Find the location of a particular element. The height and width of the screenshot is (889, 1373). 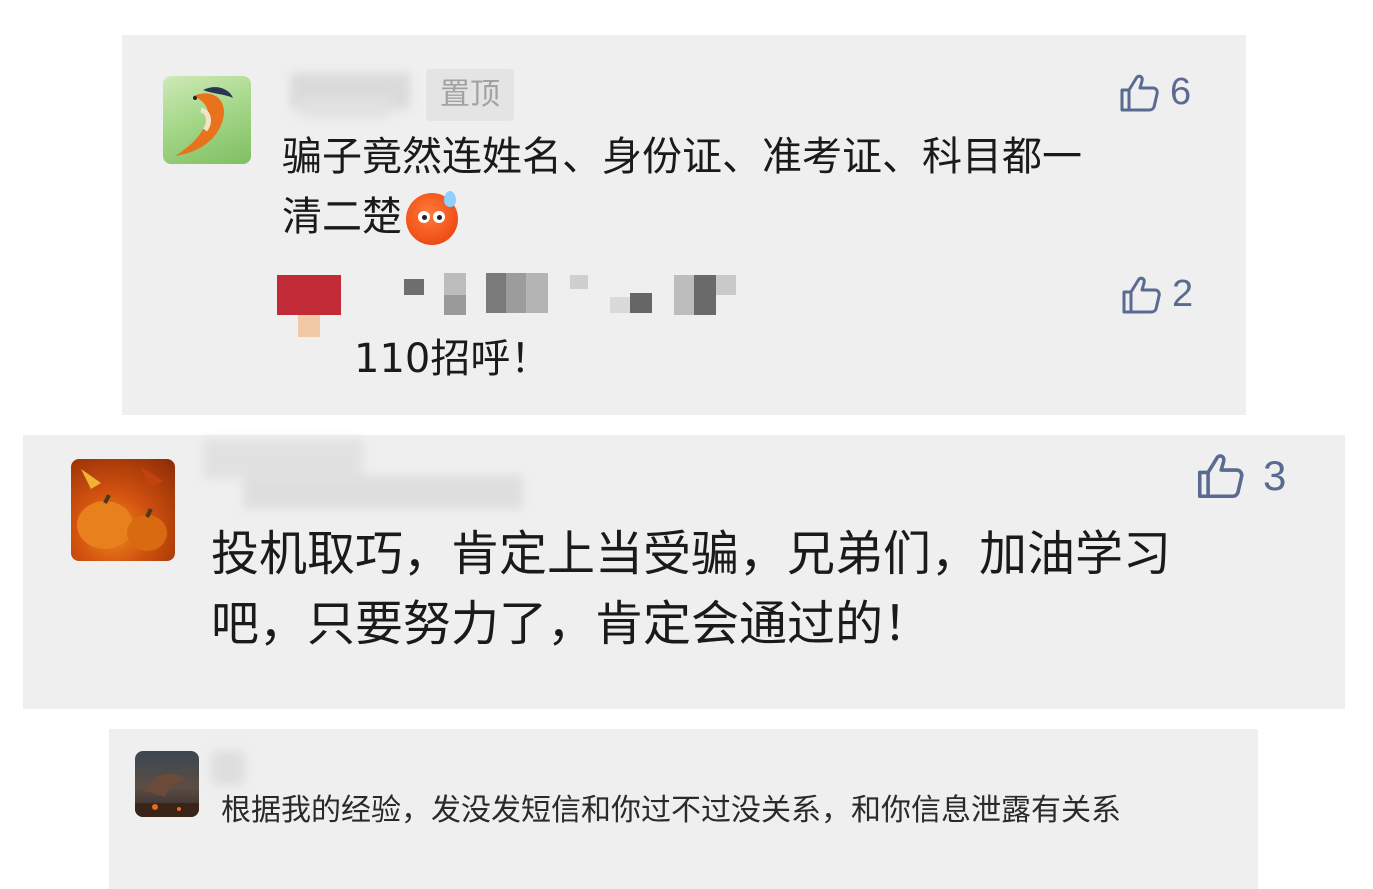

sweat-face-emoji is located at coordinates (432, 218).